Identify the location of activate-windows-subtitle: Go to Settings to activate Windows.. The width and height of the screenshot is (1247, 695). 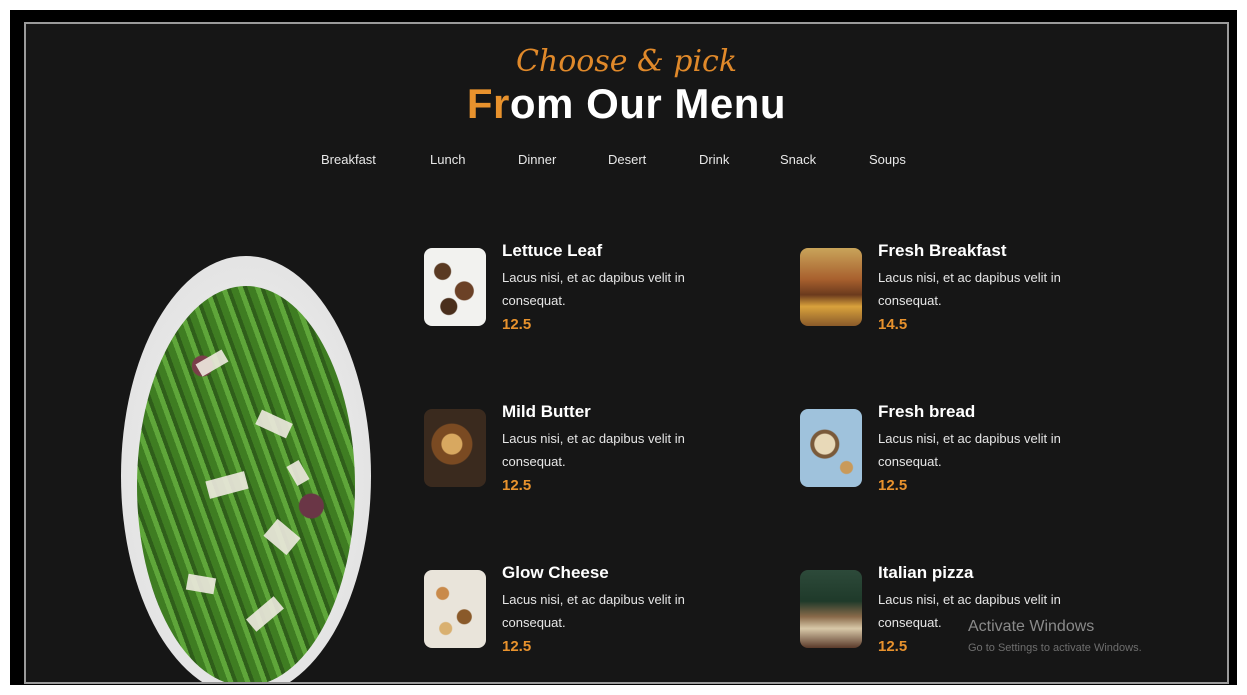
(1055, 648).